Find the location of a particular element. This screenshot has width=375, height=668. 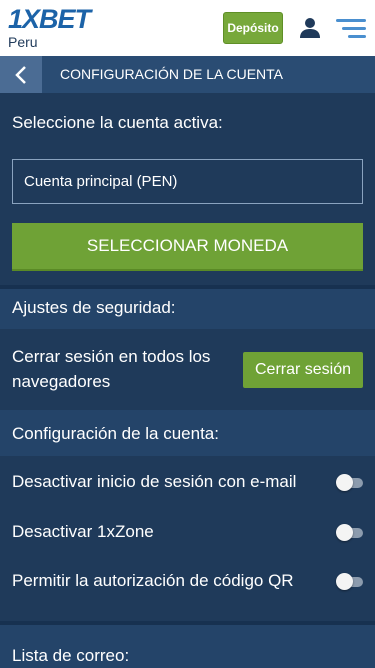

mailing-heading: Lista de correo: is located at coordinates (71, 655).